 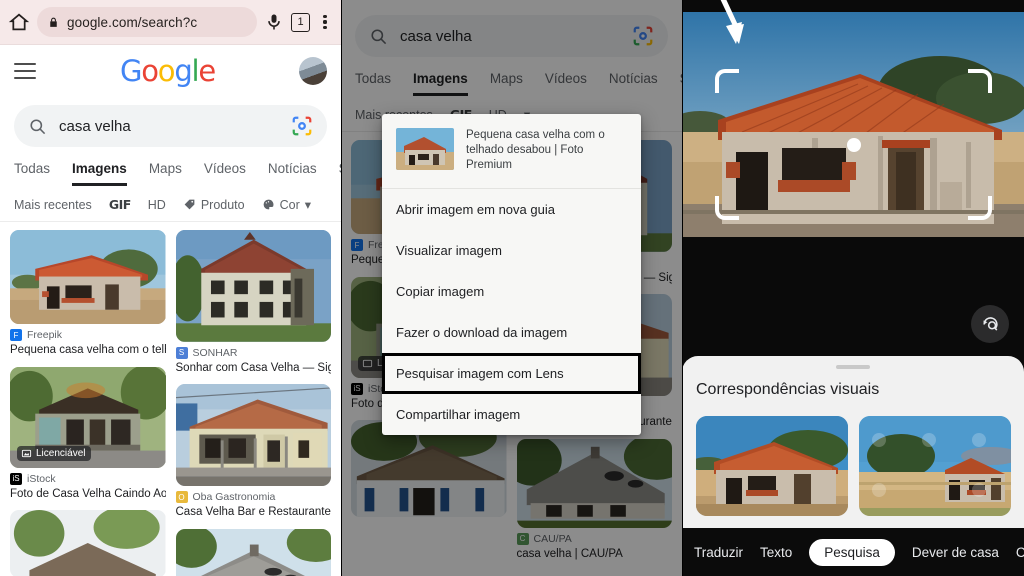 I want to click on lens-refresh-button, so click(x=990, y=324).